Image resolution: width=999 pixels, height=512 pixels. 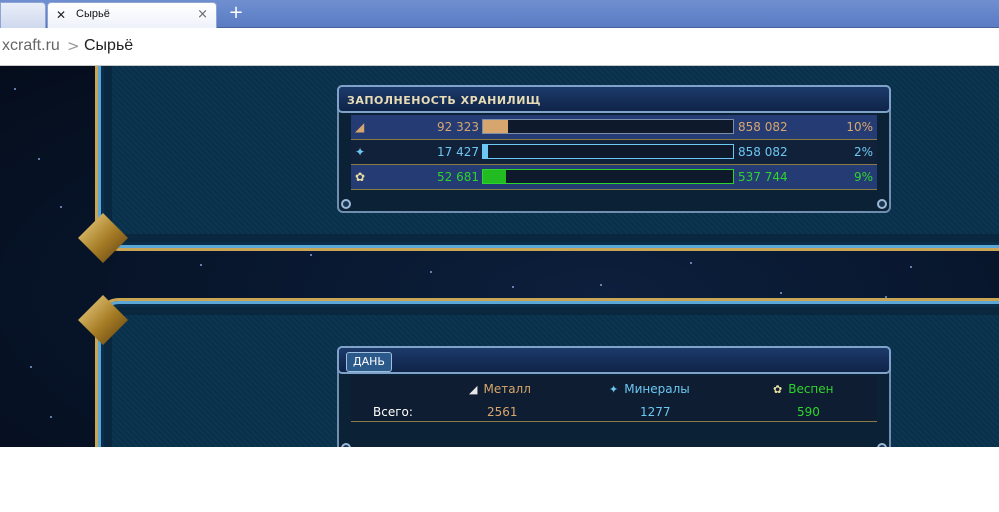 What do you see at coordinates (608, 151) in the screenshot?
I see `minerals-progress-bar` at bounding box center [608, 151].